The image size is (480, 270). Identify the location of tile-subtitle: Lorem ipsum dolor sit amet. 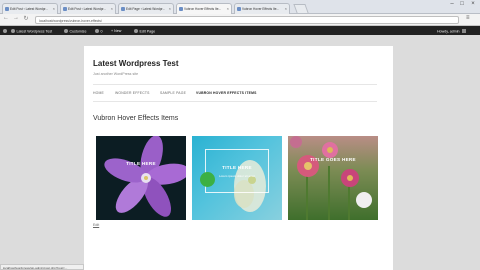
(237, 176).